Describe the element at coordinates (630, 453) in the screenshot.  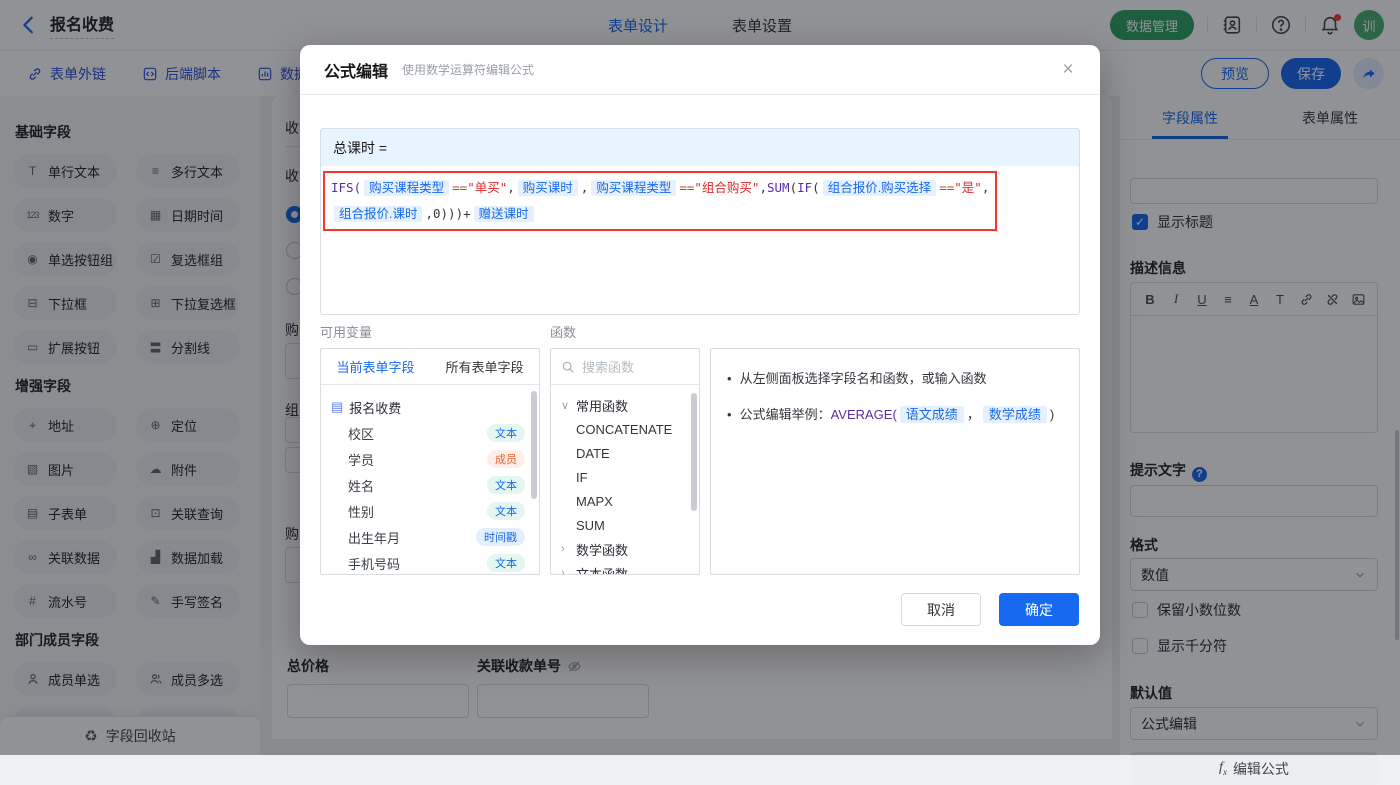
I see `function-item-DATE: DATE` at that location.